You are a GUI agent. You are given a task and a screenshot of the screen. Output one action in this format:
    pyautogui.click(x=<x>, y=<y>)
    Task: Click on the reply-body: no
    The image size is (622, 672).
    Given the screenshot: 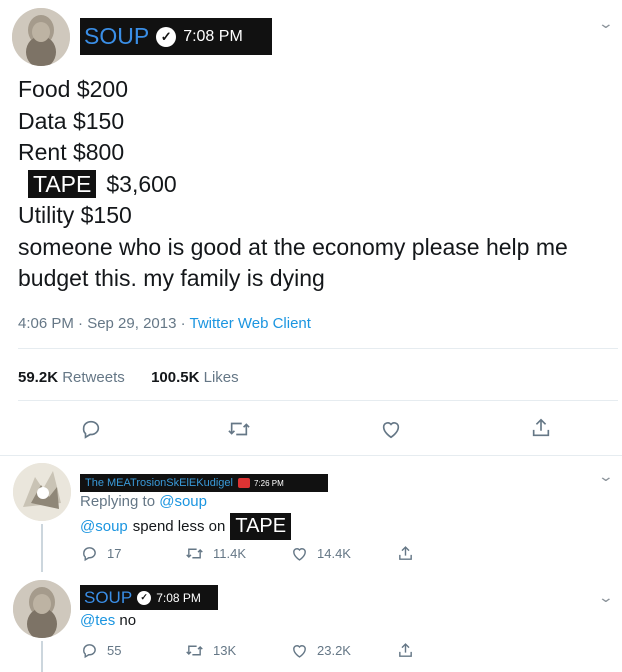 What is the action you would take?
    pyautogui.click(x=128, y=620)
    